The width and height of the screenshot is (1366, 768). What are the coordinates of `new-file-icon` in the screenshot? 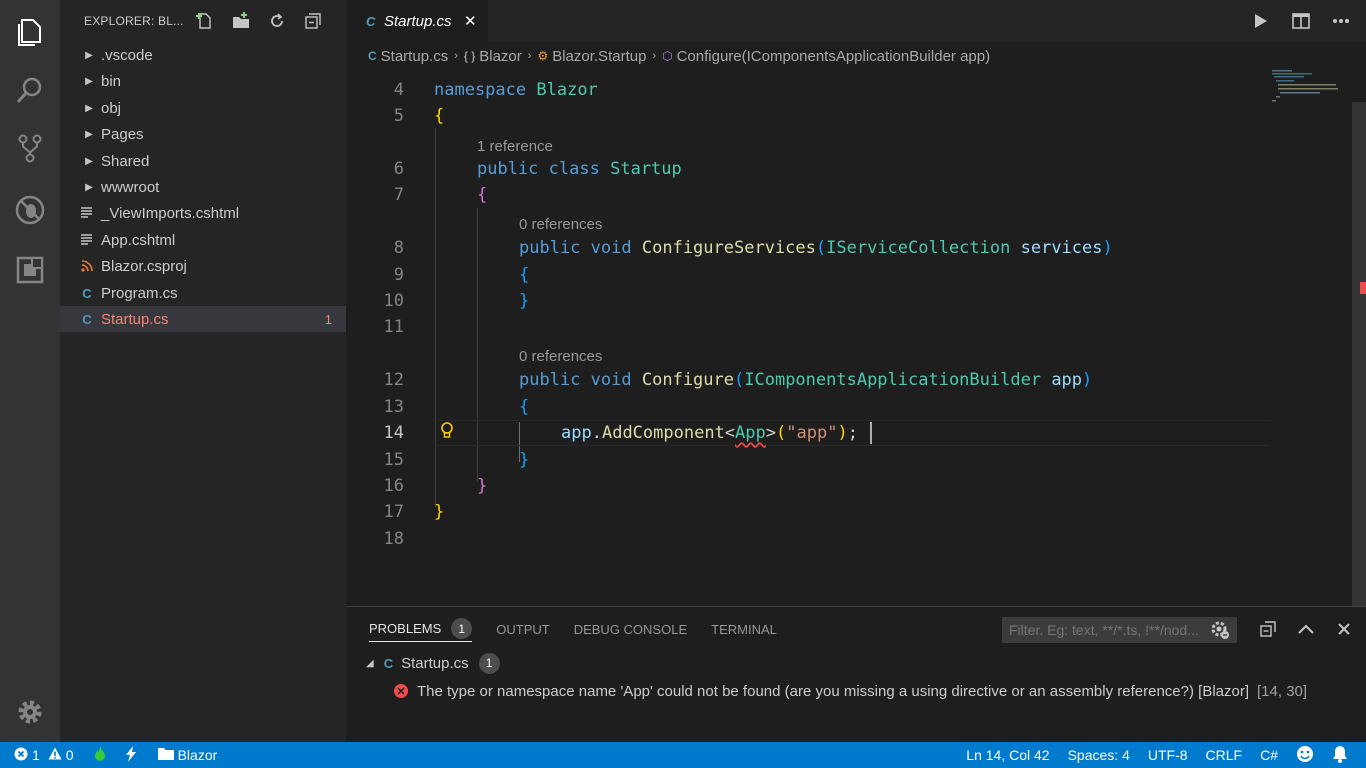 It's located at (205, 21).